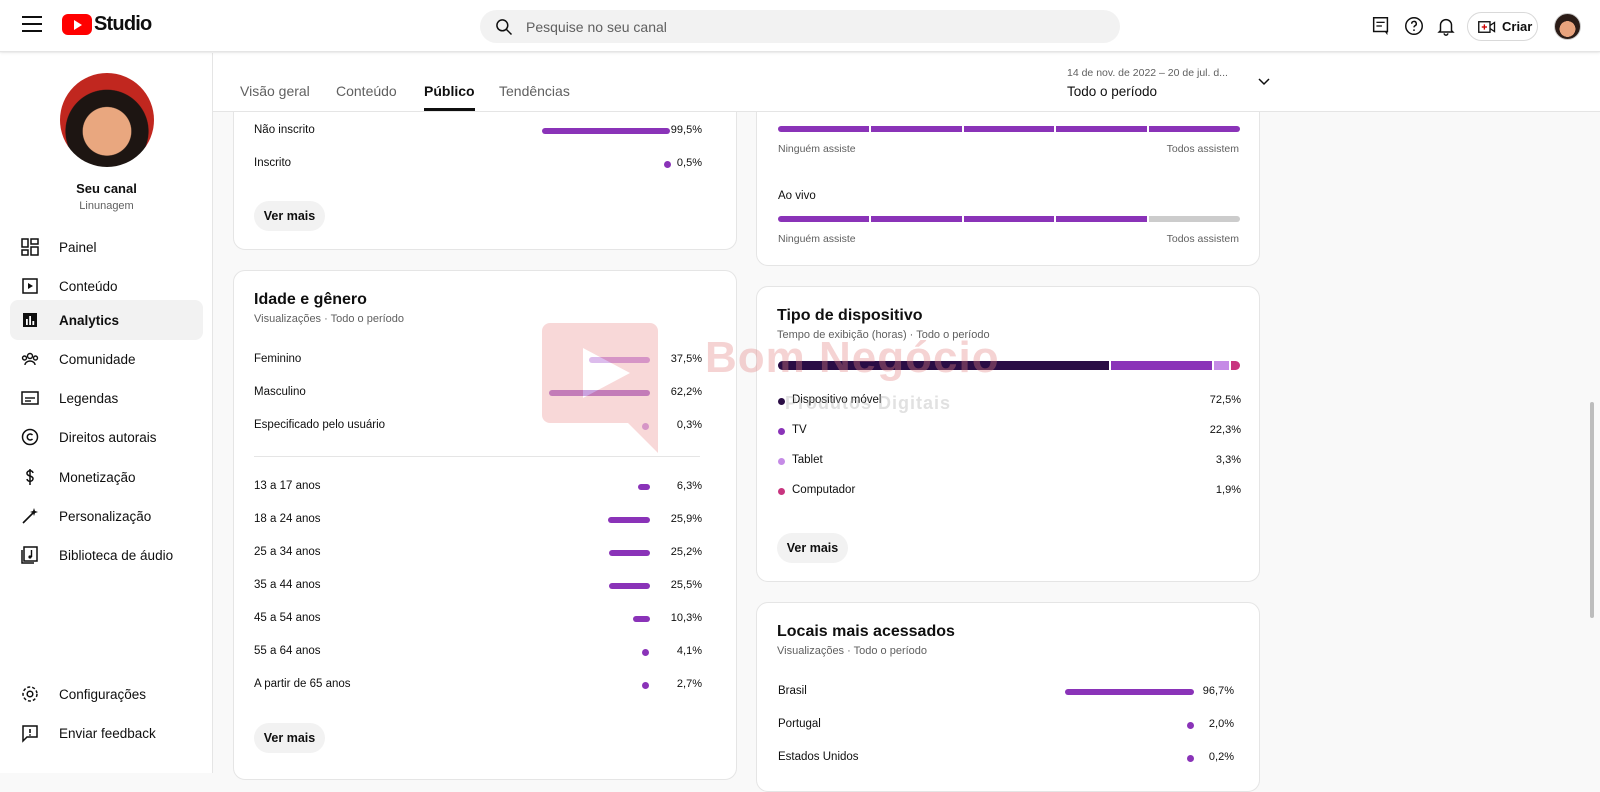 The height and width of the screenshot is (792, 1600). What do you see at coordinates (1381, 26) in the screenshot?
I see `comment-icon` at bounding box center [1381, 26].